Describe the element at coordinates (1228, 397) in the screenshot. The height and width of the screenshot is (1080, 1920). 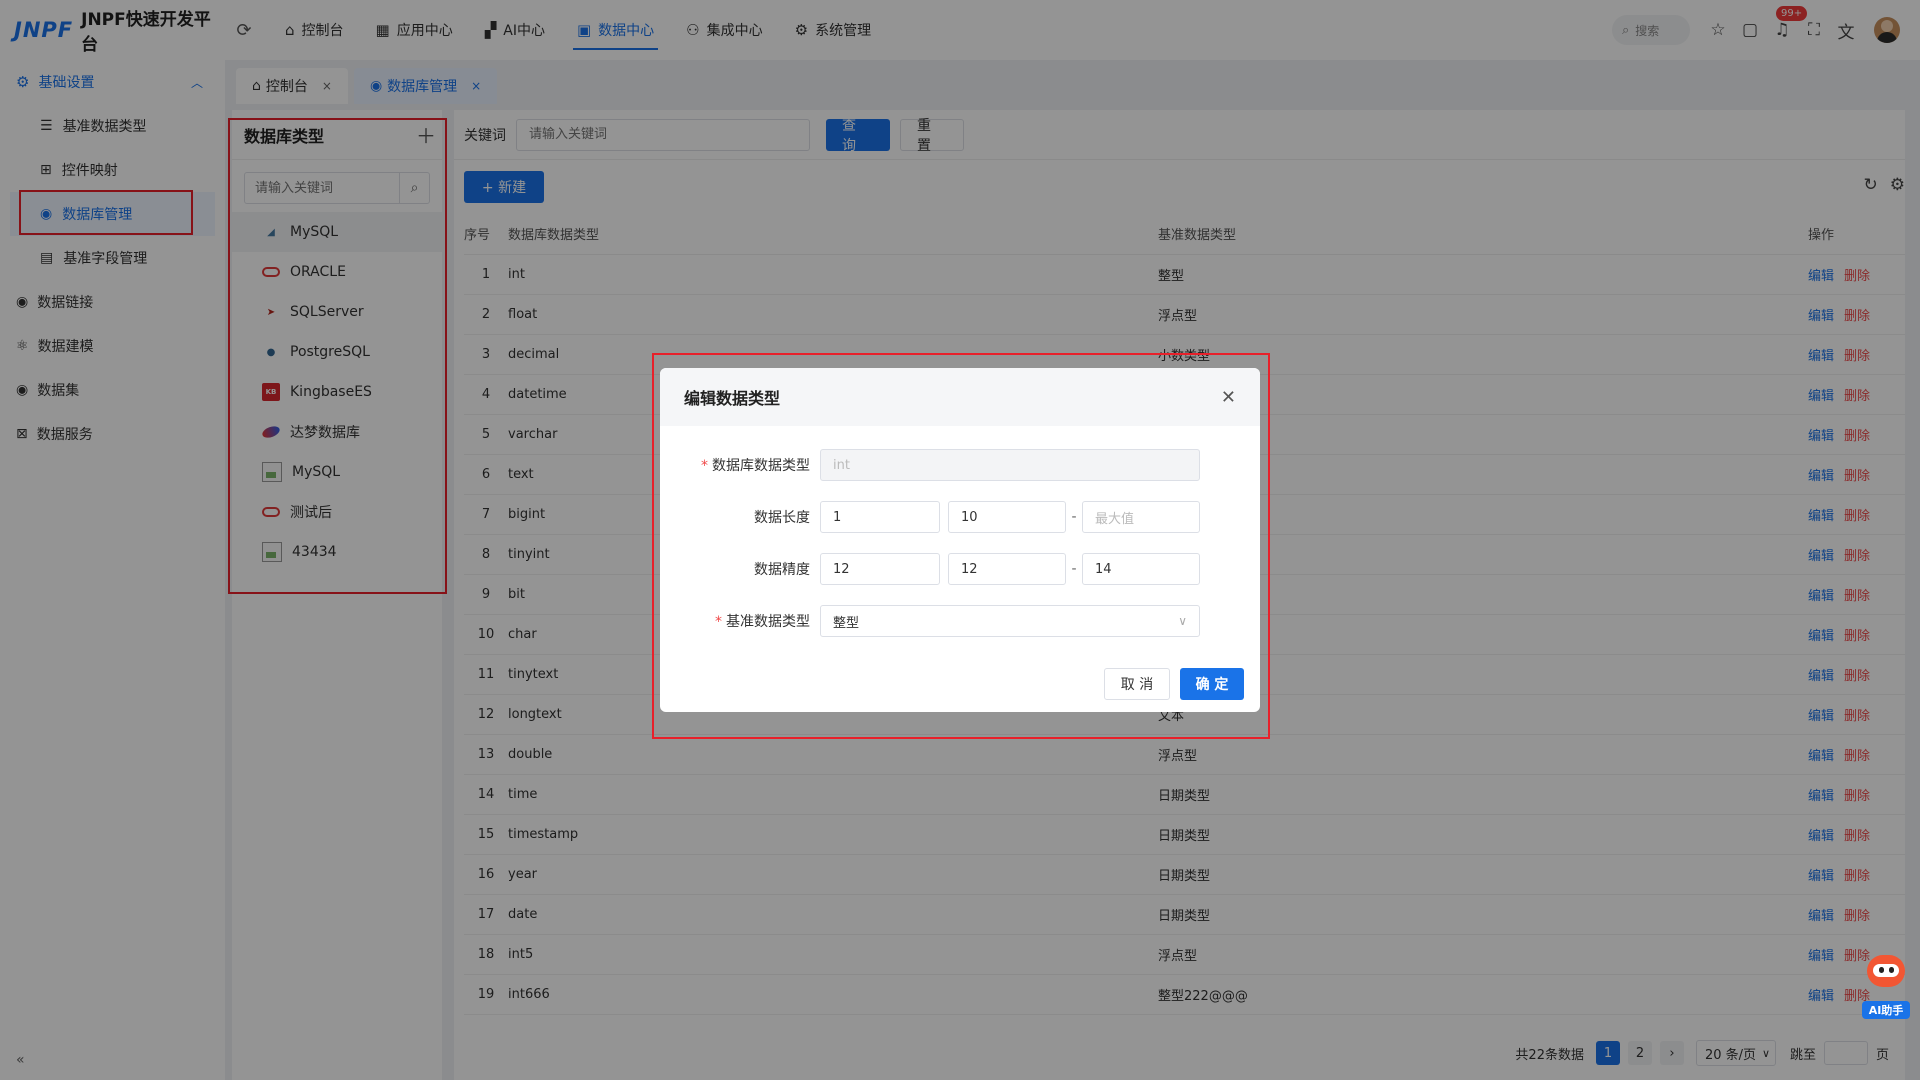
I see `close-icon: ✕` at that location.